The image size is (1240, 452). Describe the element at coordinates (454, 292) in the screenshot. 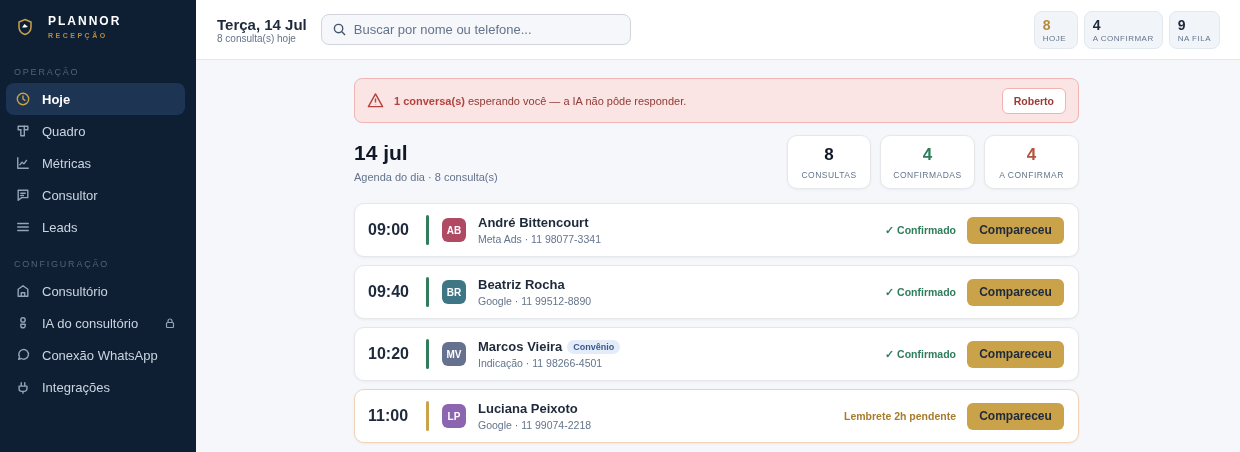

I see `avatar: BR` at that location.